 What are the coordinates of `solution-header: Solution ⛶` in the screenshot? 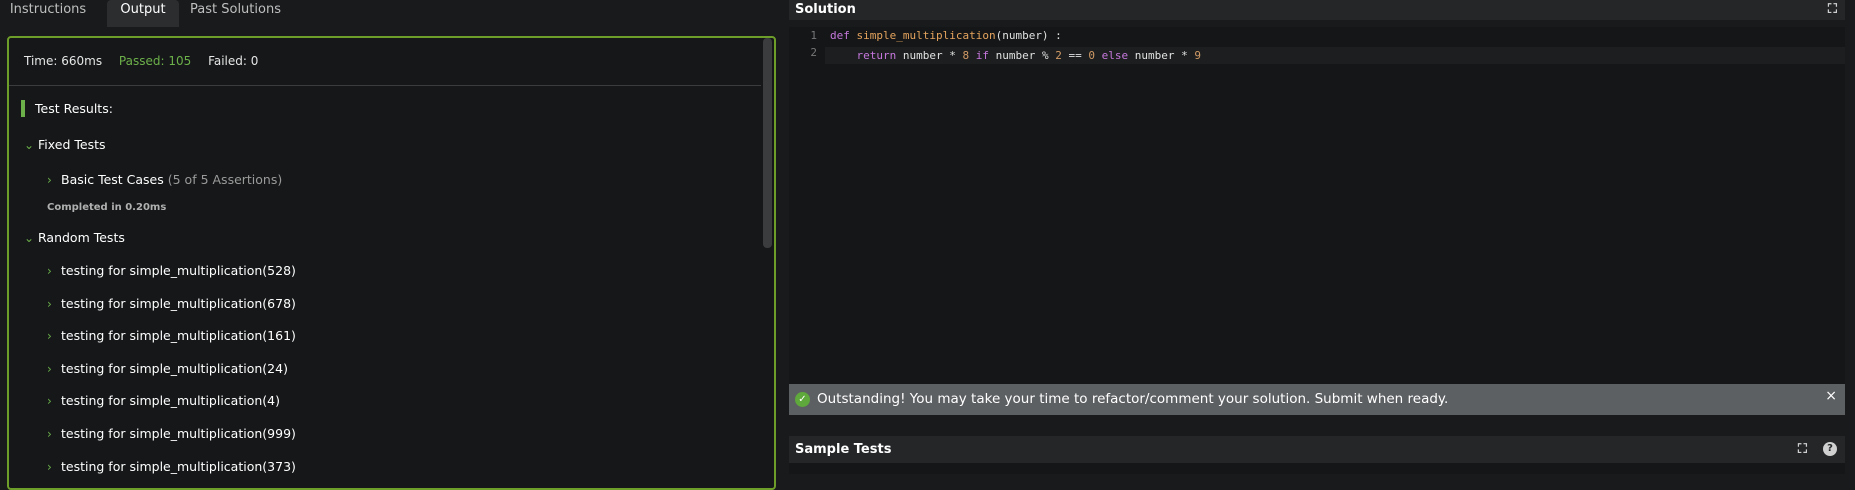 It's located at (1317, 10).